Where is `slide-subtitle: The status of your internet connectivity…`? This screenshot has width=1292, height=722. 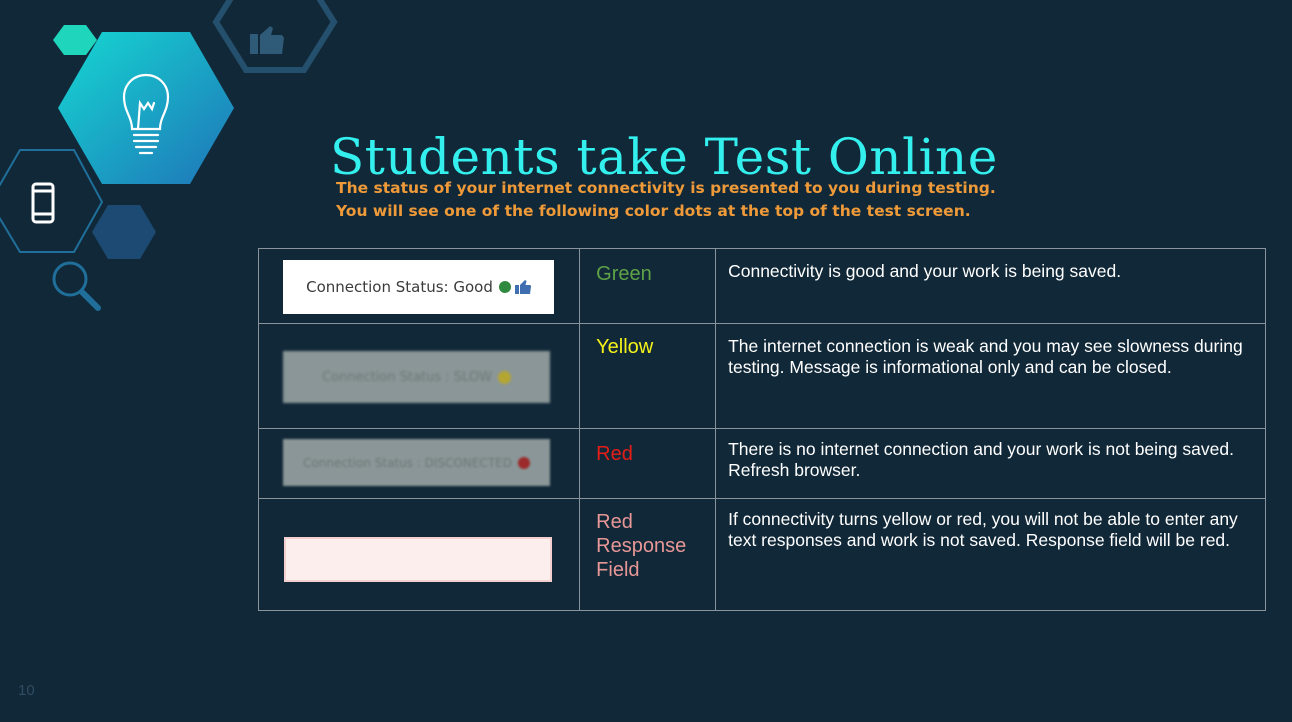 slide-subtitle: The status of your internet connectivity… is located at coordinates (666, 200).